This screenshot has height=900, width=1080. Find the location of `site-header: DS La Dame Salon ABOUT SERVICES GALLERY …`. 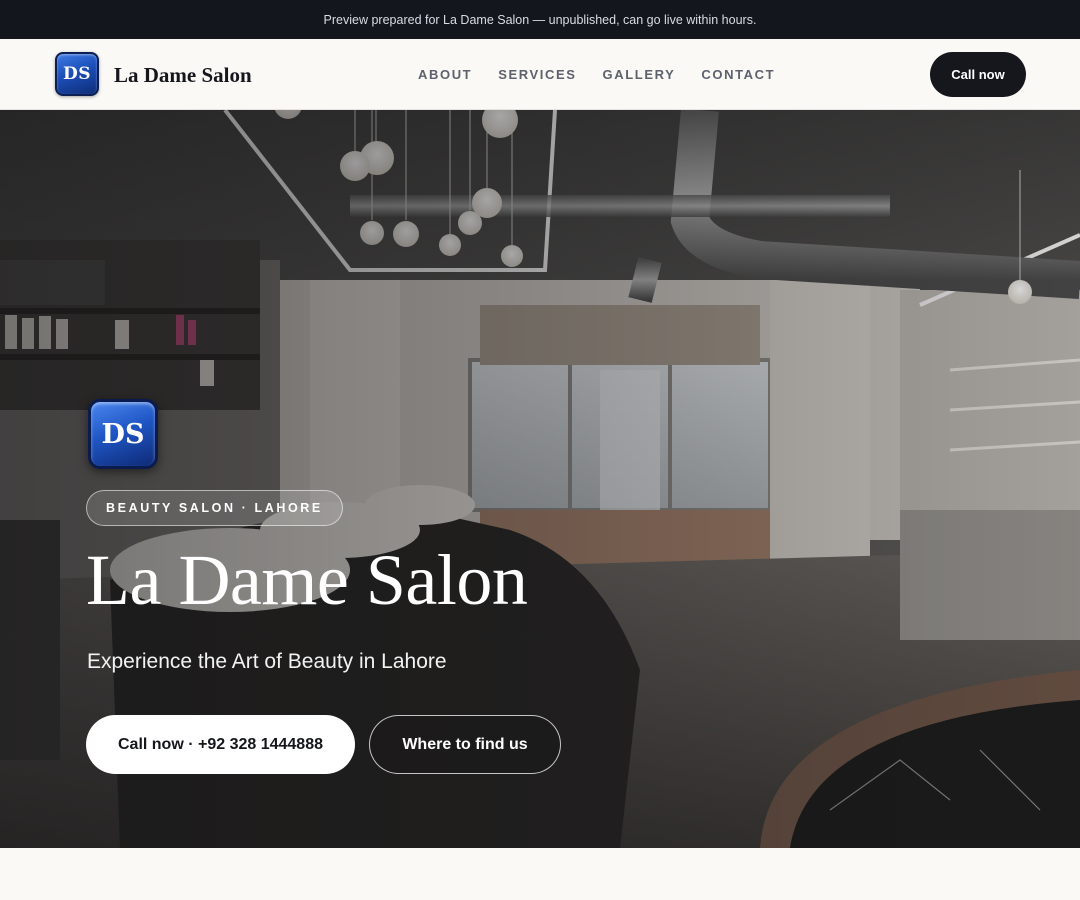

site-header: DS La Dame Salon ABOUT SERVICES GALLERY … is located at coordinates (540, 74).